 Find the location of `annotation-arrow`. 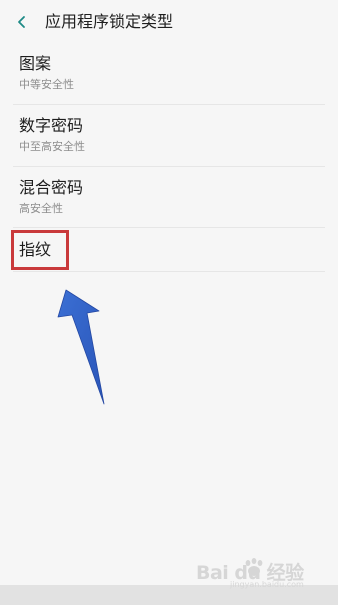

annotation-arrow is located at coordinates (81, 347).